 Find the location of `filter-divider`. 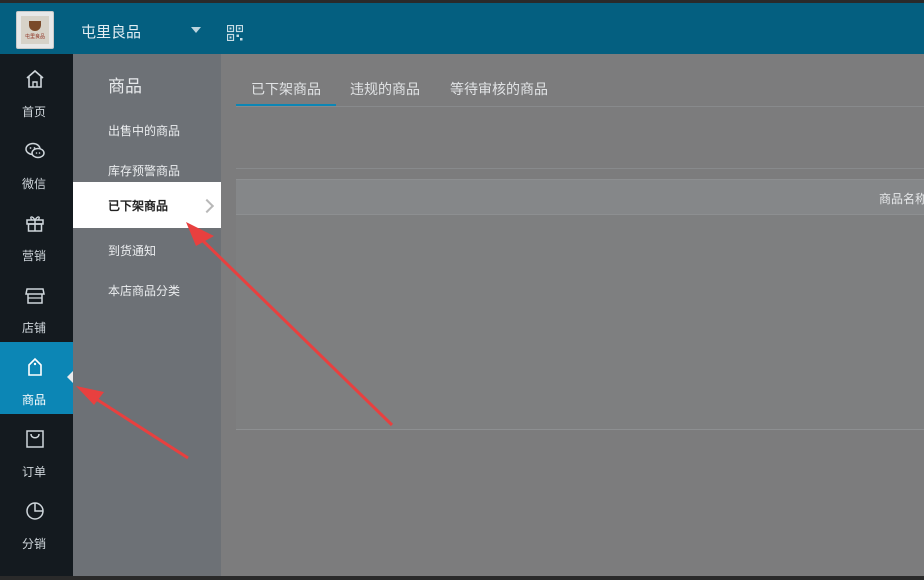

filter-divider is located at coordinates (580, 168).